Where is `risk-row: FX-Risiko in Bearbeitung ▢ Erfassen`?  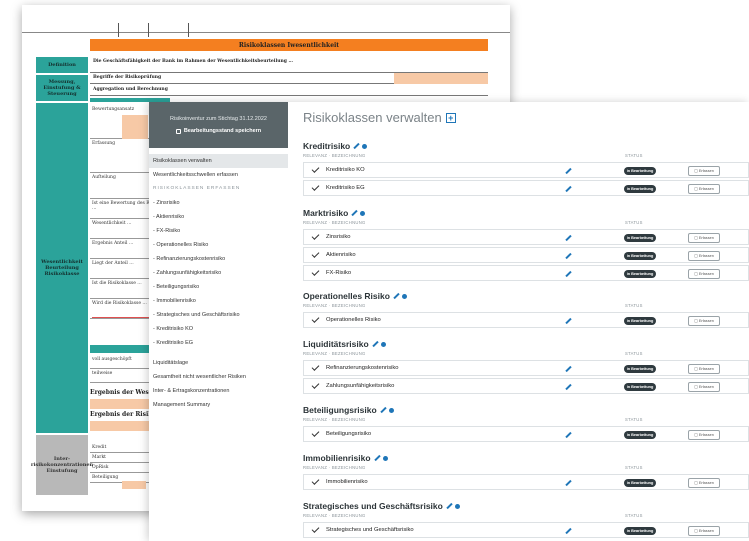
risk-row: FX-Risiko in Bearbeitung ▢ Erfassen is located at coordinates (526, 273).